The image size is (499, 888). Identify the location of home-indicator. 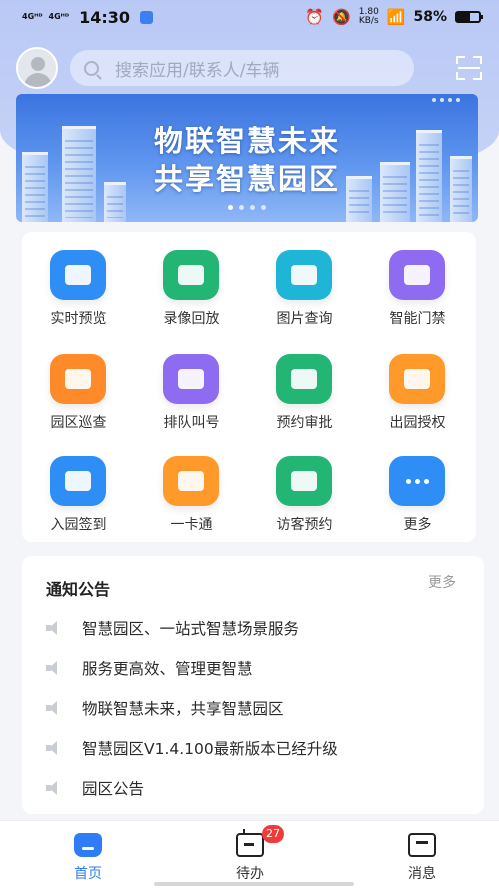
(254, 884).